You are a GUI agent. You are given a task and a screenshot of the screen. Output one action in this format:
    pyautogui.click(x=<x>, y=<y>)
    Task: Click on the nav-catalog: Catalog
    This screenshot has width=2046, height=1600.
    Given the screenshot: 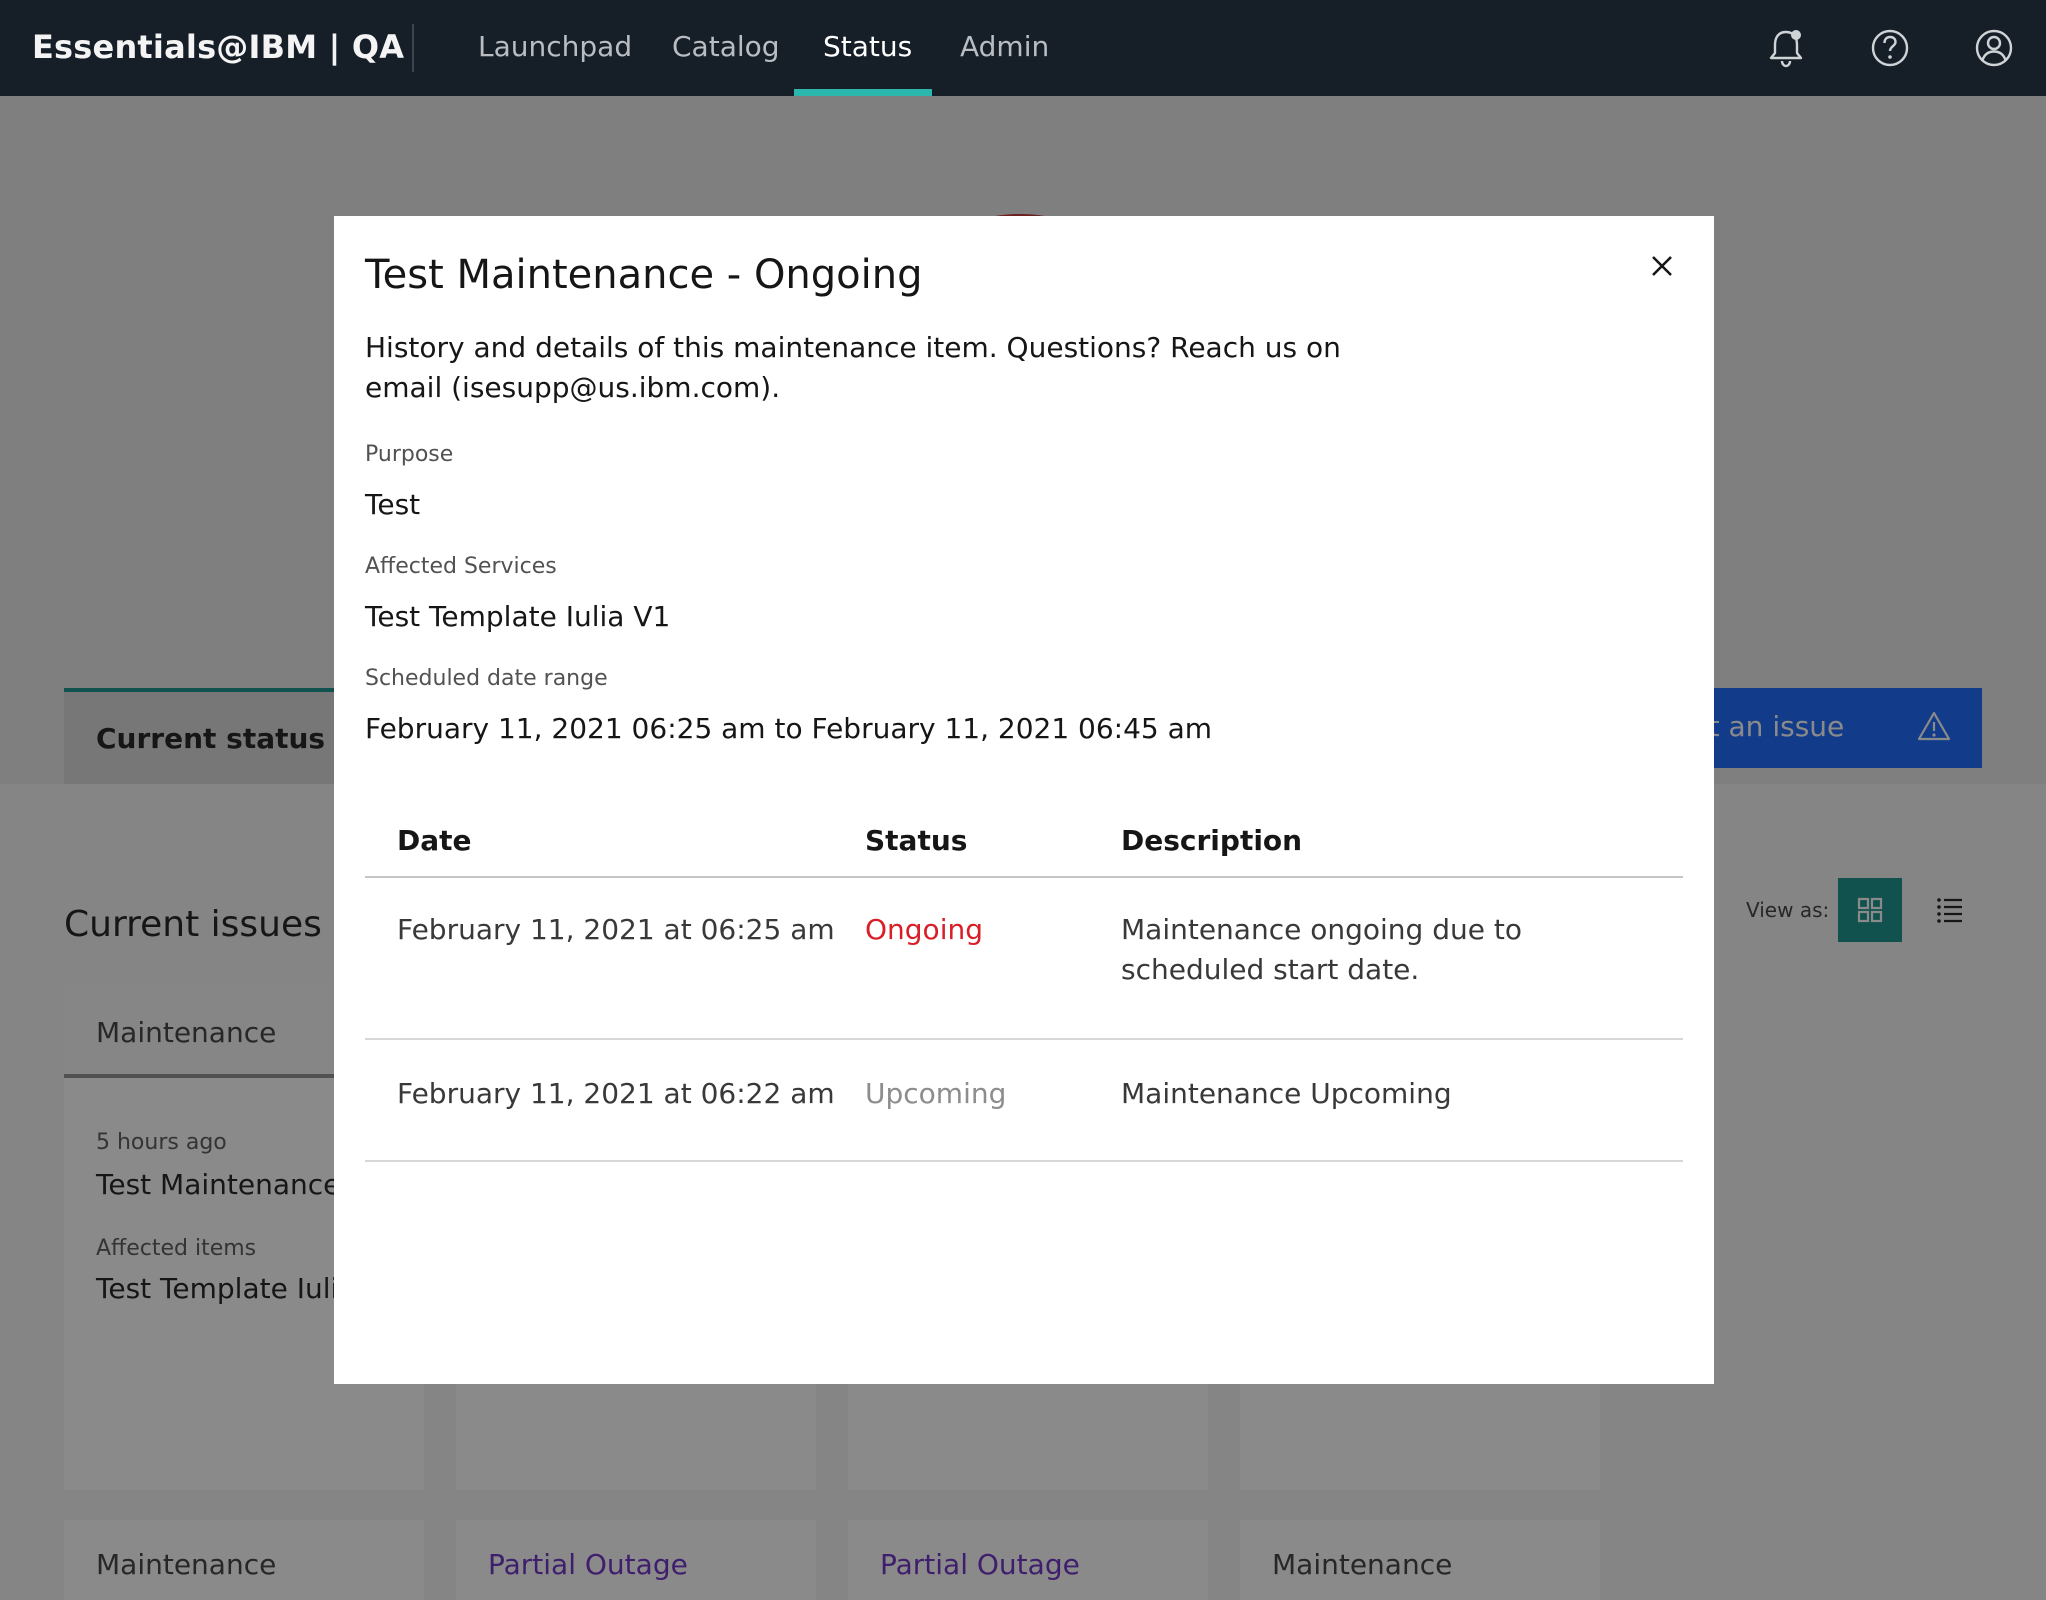 What is the action you would take?
    pyautogui.click(x=726, y=46)
    